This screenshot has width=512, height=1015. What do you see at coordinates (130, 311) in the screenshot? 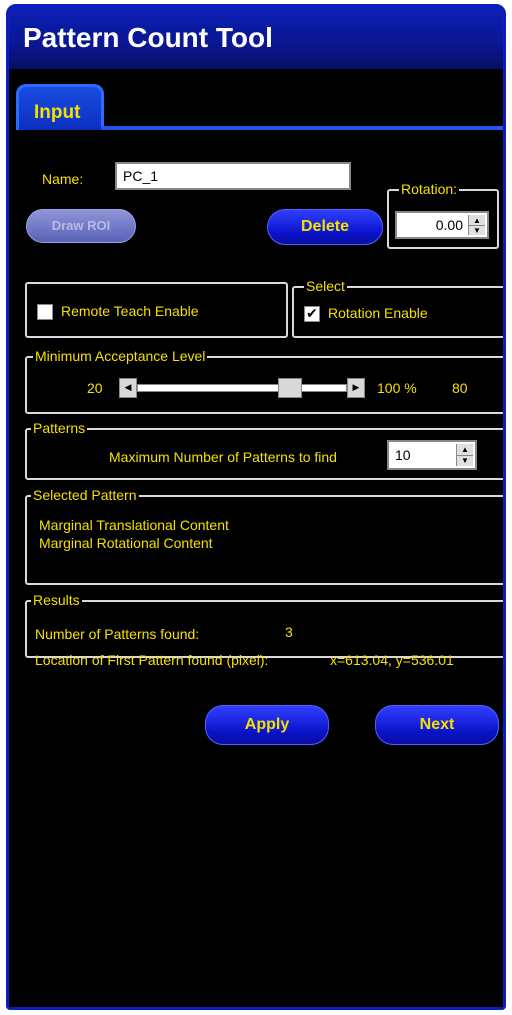
I see `remote-teach-label: Remote Teach Enable` at bounding box center [130, 311].